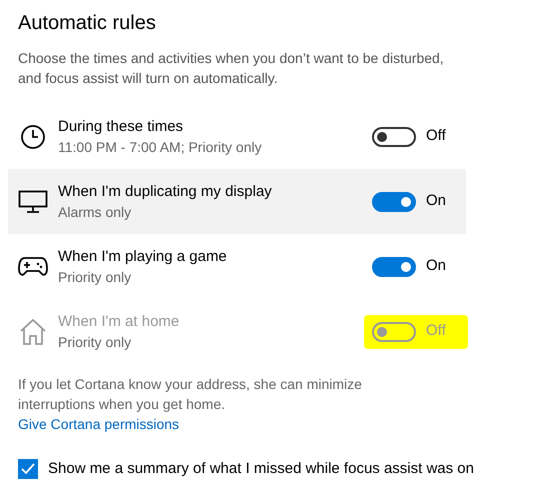 The height and width of the screenshot is (481, 556). What do you see at coordinates (119, 322) in the screenshot?
I see `rule-title: When I'm at home` at bounding box center [119, 322].